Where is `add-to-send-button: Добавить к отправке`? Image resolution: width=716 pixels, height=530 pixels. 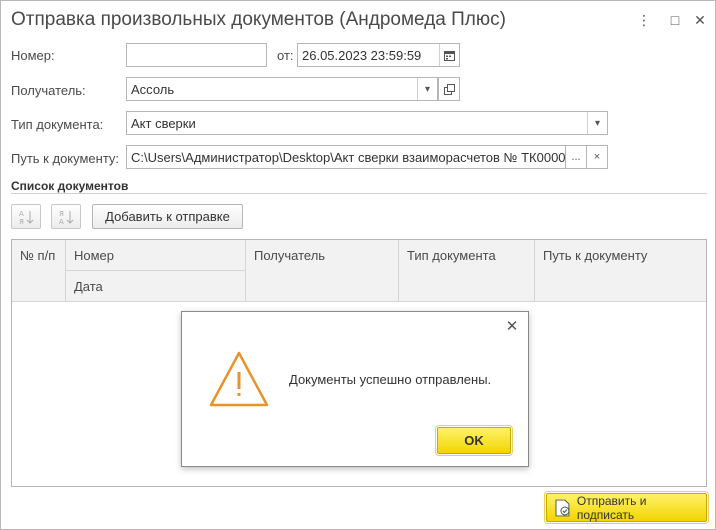 add-to-send-button: Добавить к отправке is located at coordinates (167, 216).